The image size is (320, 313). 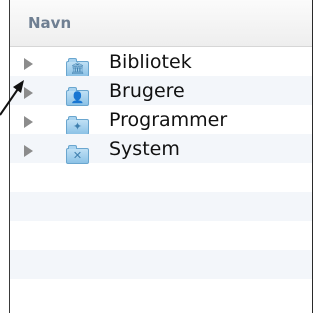 What do you see at coordinates (150, 62) in the screenshot?
I see `item-label: Bibliotek` at bounding box center [150, 62].